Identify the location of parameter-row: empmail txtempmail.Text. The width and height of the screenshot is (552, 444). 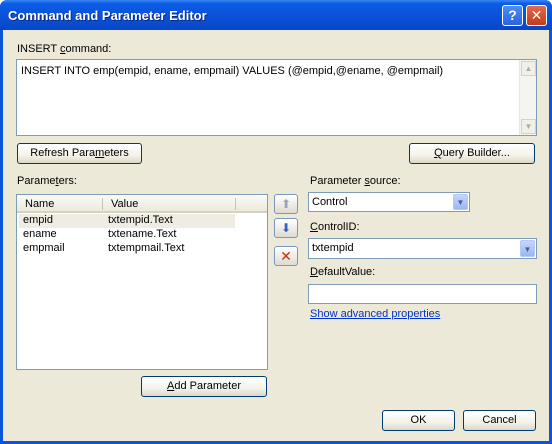
(142, 249).